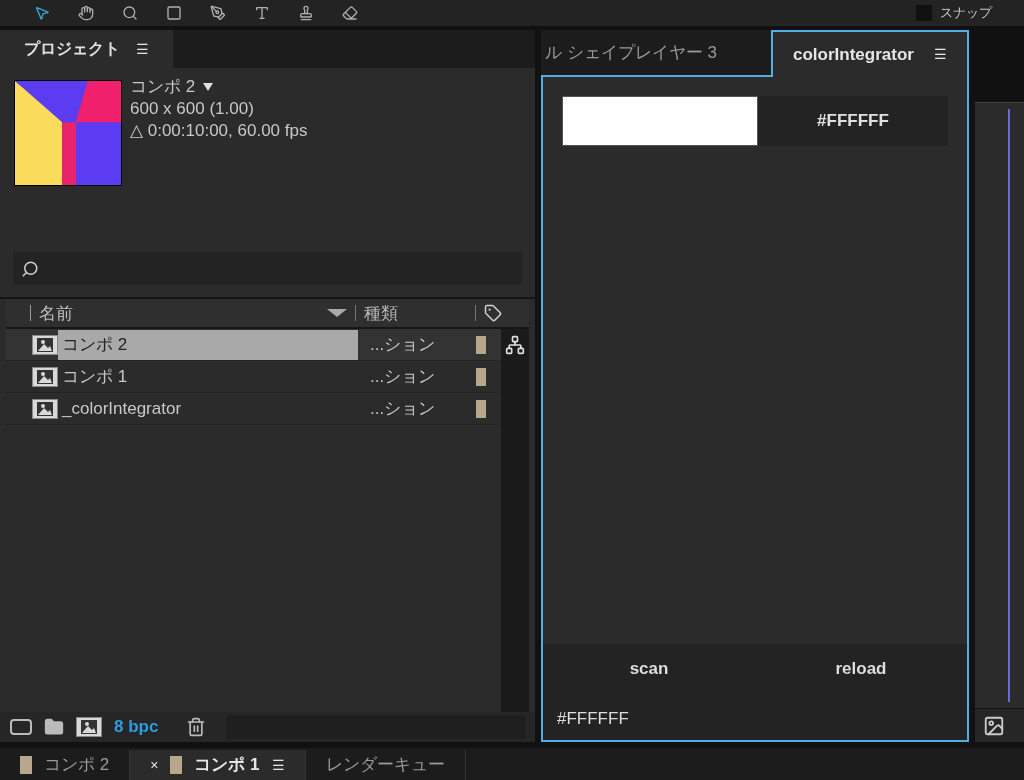  What do you see at coordinates (192, 109) in the screenshot?
I see `comp-dimensions: 600 x 600 (1.00)` at bounding box center [192, 109].